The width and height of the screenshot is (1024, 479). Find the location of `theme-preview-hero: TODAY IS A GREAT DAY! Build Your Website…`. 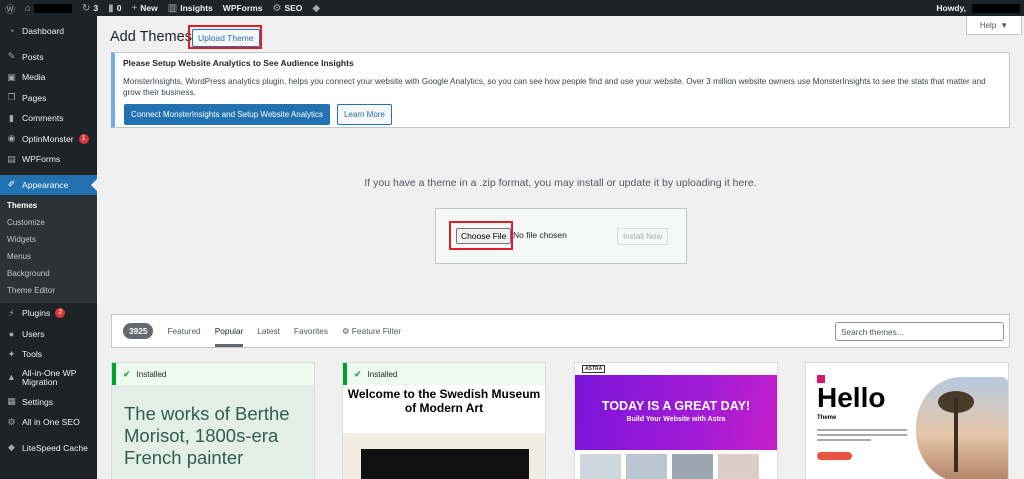

theme-preview-hero: TODAY IS A GREAT DAY! Build Your Website… is located at coordinates (676, 412).